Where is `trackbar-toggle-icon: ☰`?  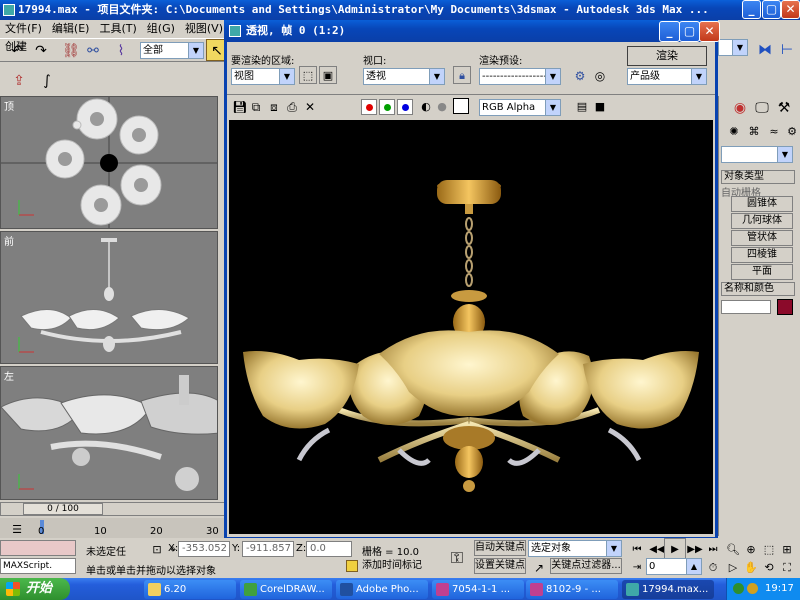
trackbar-toggle-icon: ☰ is located at coordinates (17, 529).